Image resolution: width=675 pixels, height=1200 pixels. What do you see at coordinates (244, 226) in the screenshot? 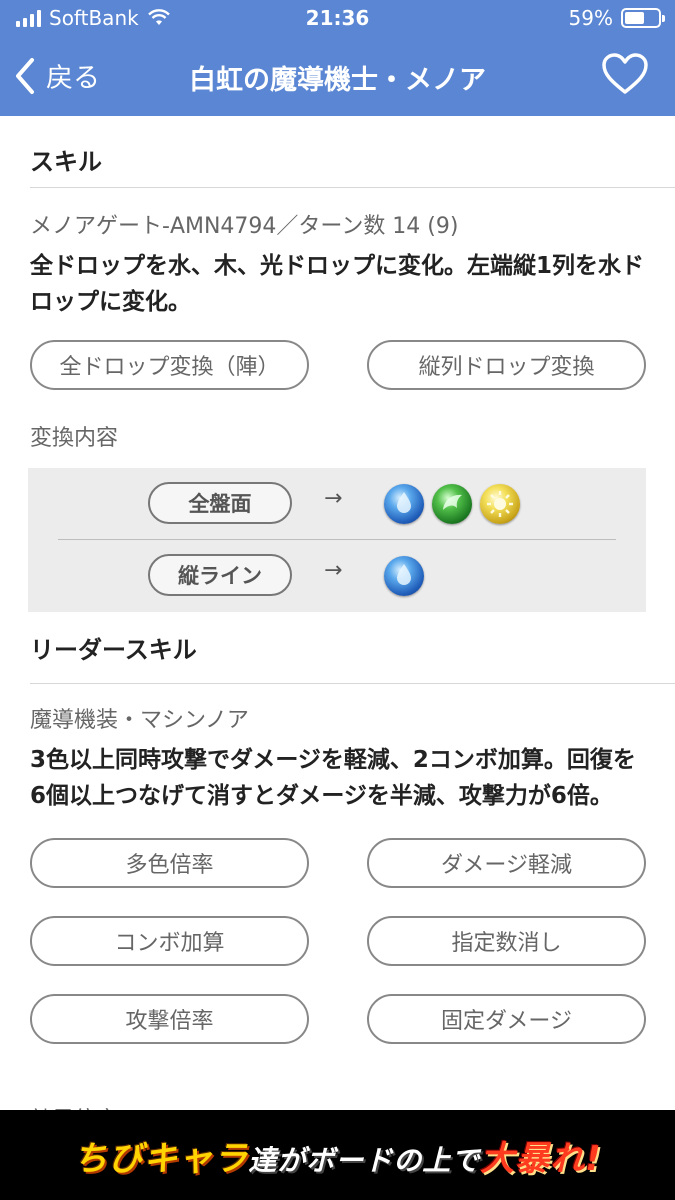
I see `skill-name: メノアゲート-AMN4794／ターン数 14 (9)` at bounding box center [244, 226].